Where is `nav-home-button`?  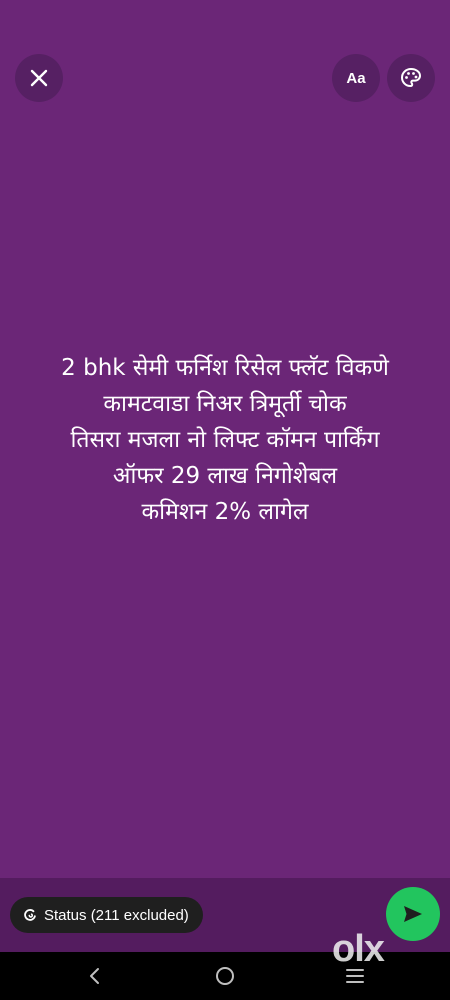 nav-home-button is located at coordinates (225, 976).